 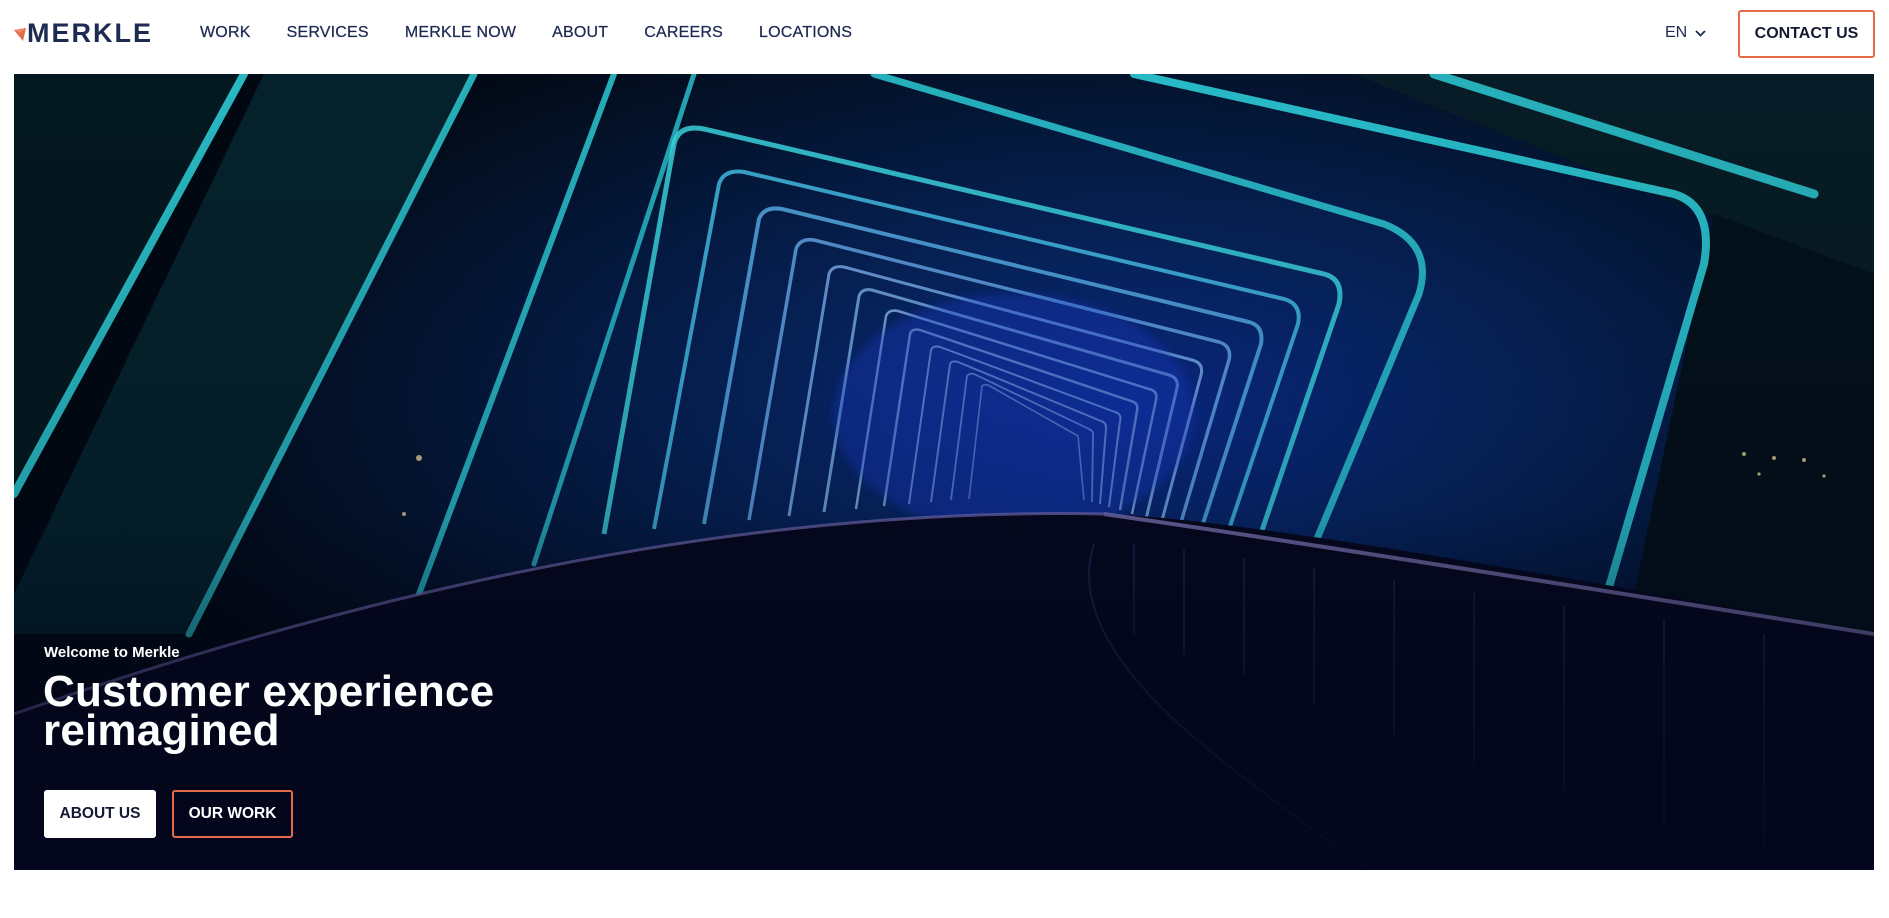 I want to click on merkle-logo: MERKLE, so click(x=83, y=33).